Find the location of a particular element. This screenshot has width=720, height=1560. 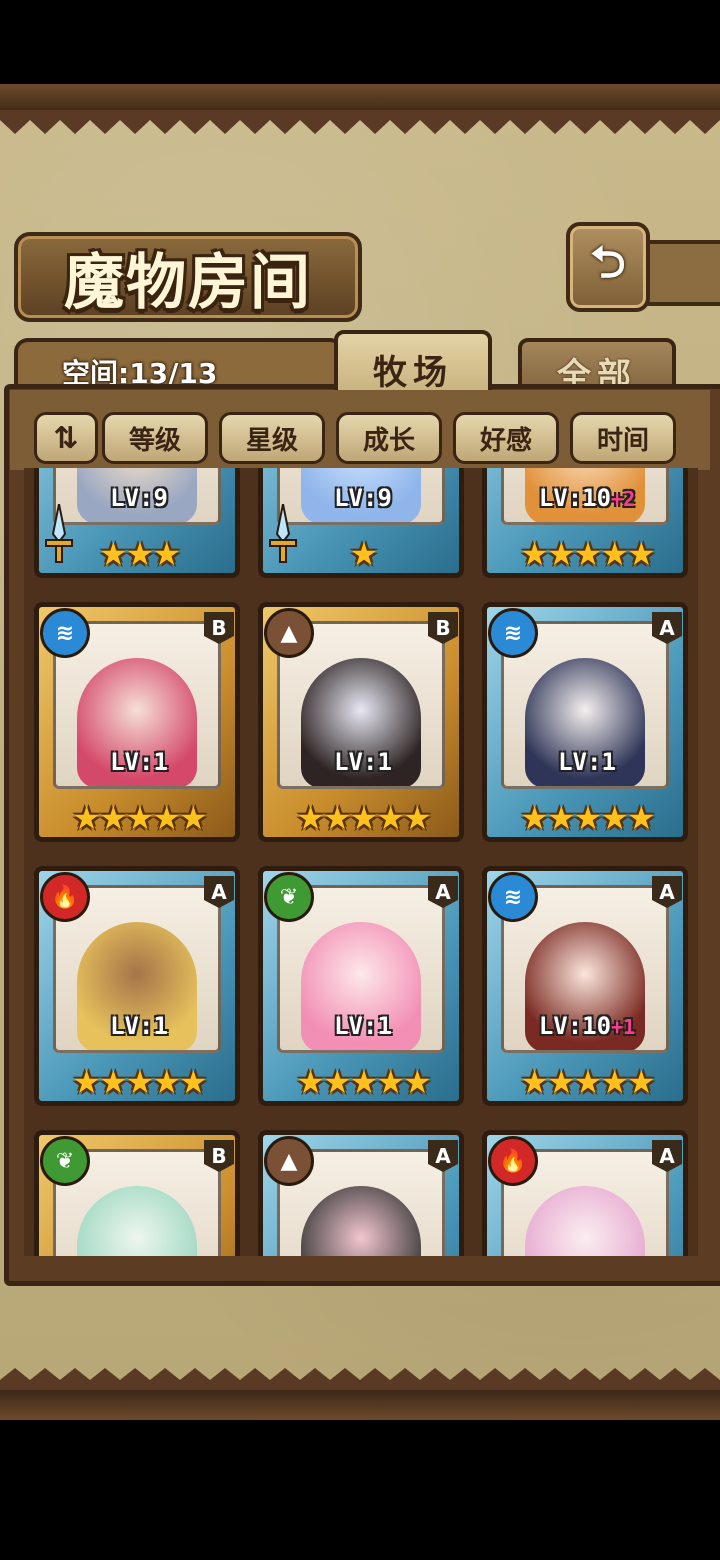

monster-card: ≋ A LV:10+1 ★★★★★ is located at coordinates (587, 990).